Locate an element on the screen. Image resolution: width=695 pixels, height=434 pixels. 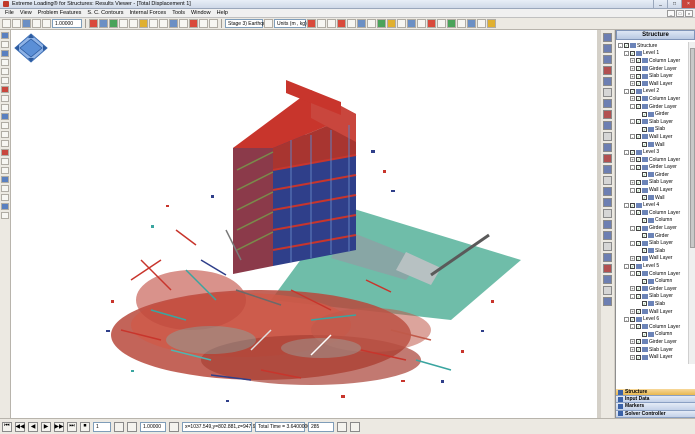
tree-item: - ✓ Slab Layer is located at coordinates (652, 297).